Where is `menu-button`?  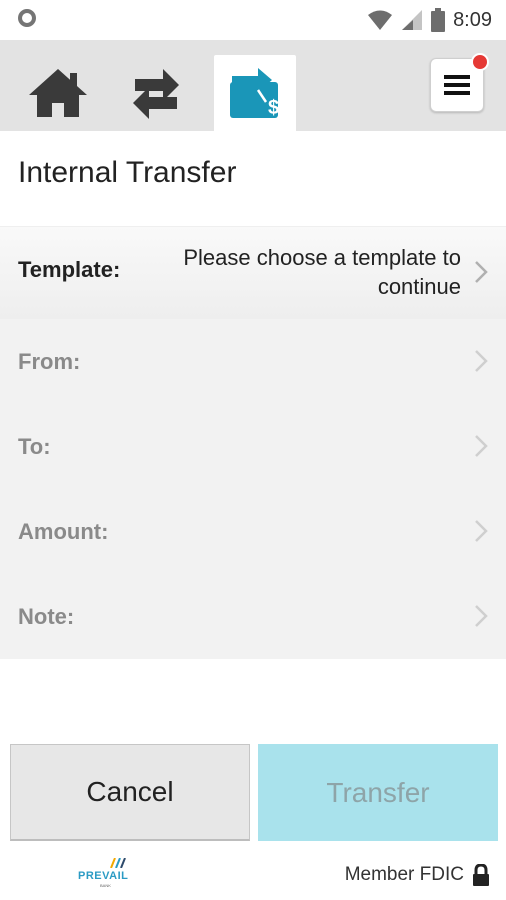
menu-button is located at coordinates (459, 82).